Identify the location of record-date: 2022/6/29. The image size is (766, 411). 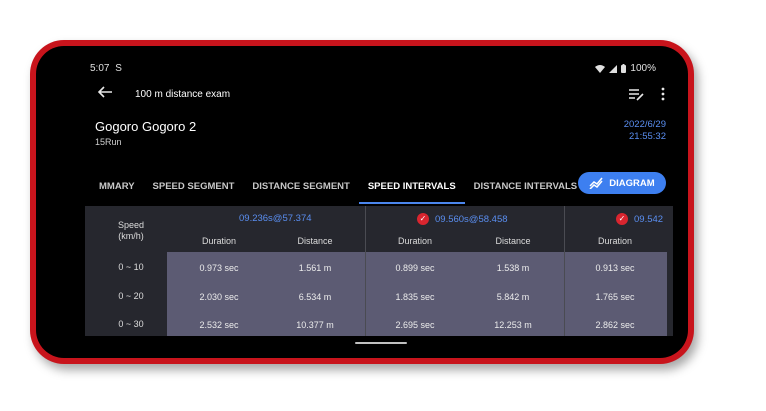
(644, 124).